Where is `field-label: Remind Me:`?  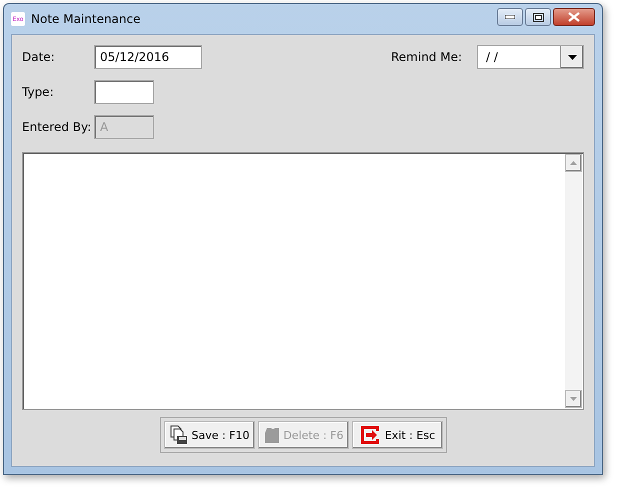
field-label: Remind Me: is located at coordinates (427, 57).